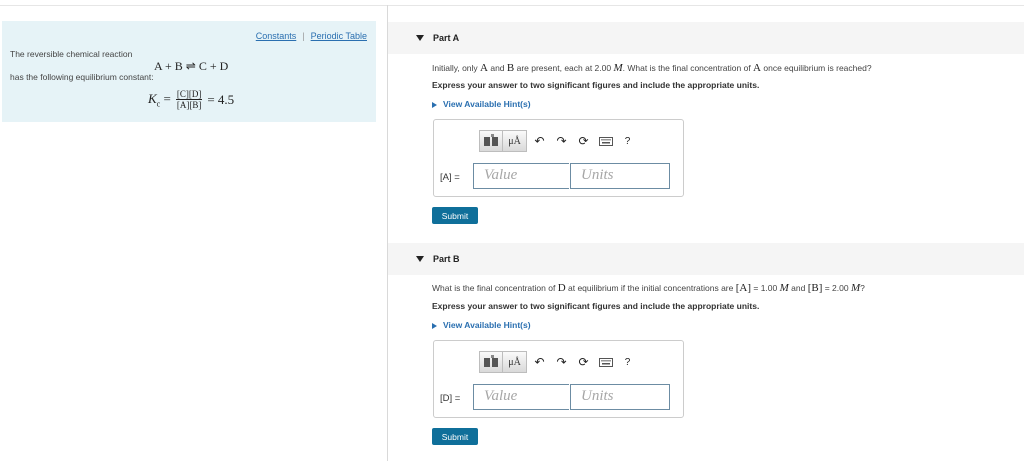 This screenshot has height=461, width=1024. What do you see at coordinates (450, 177) in the screenshot?
I see `part-a-variable-label: [A] =` at bounding box center [450, 177].